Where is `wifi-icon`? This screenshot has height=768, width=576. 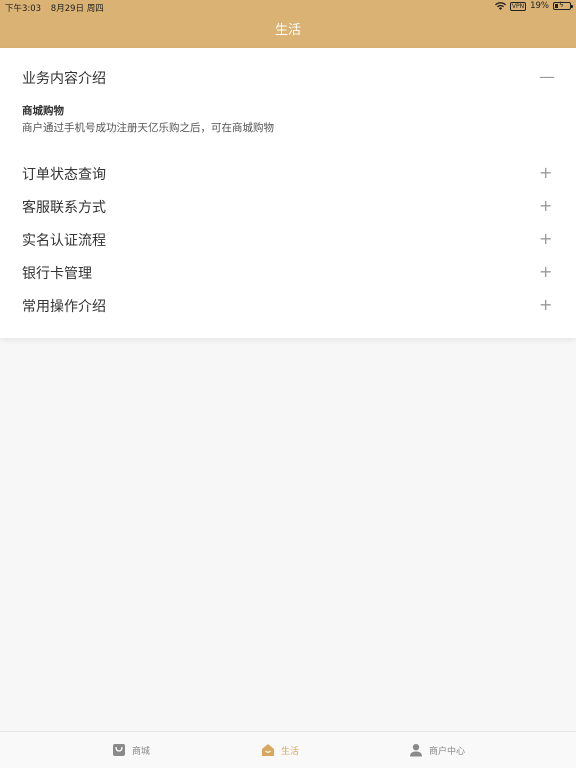
wifi-icon is located at coordinates (500, 6).